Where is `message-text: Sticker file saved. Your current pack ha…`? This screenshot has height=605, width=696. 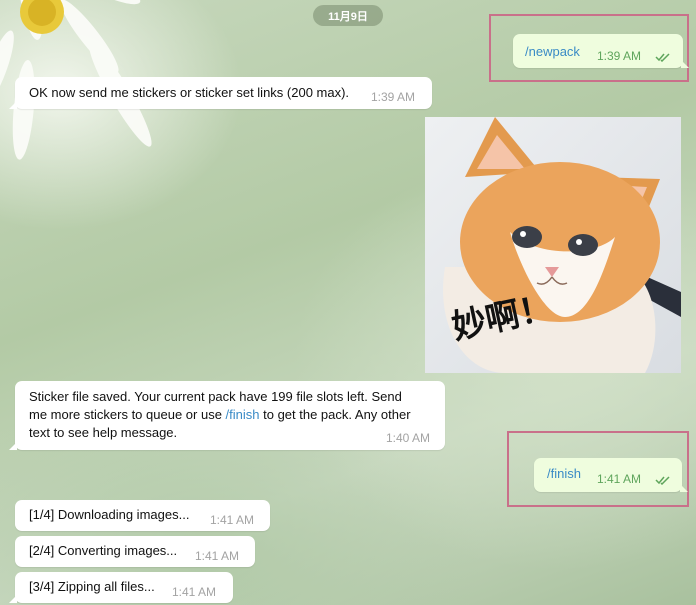 message-text: Sticker file saved. Your current pack ha… is located at coordinates (220, 415).